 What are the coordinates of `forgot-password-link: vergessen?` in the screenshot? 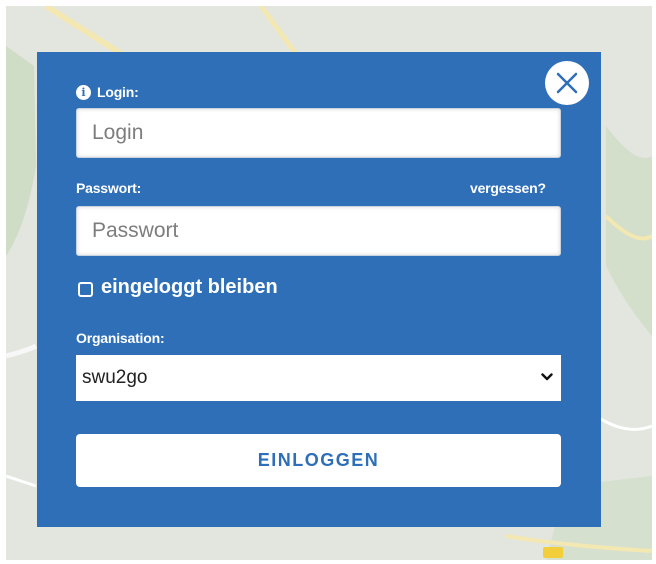 It's located at (508, 188).